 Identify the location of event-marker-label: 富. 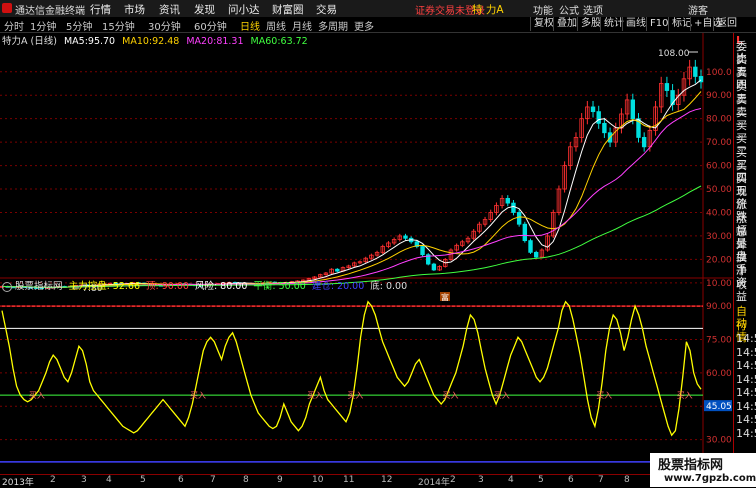
(445, 297).